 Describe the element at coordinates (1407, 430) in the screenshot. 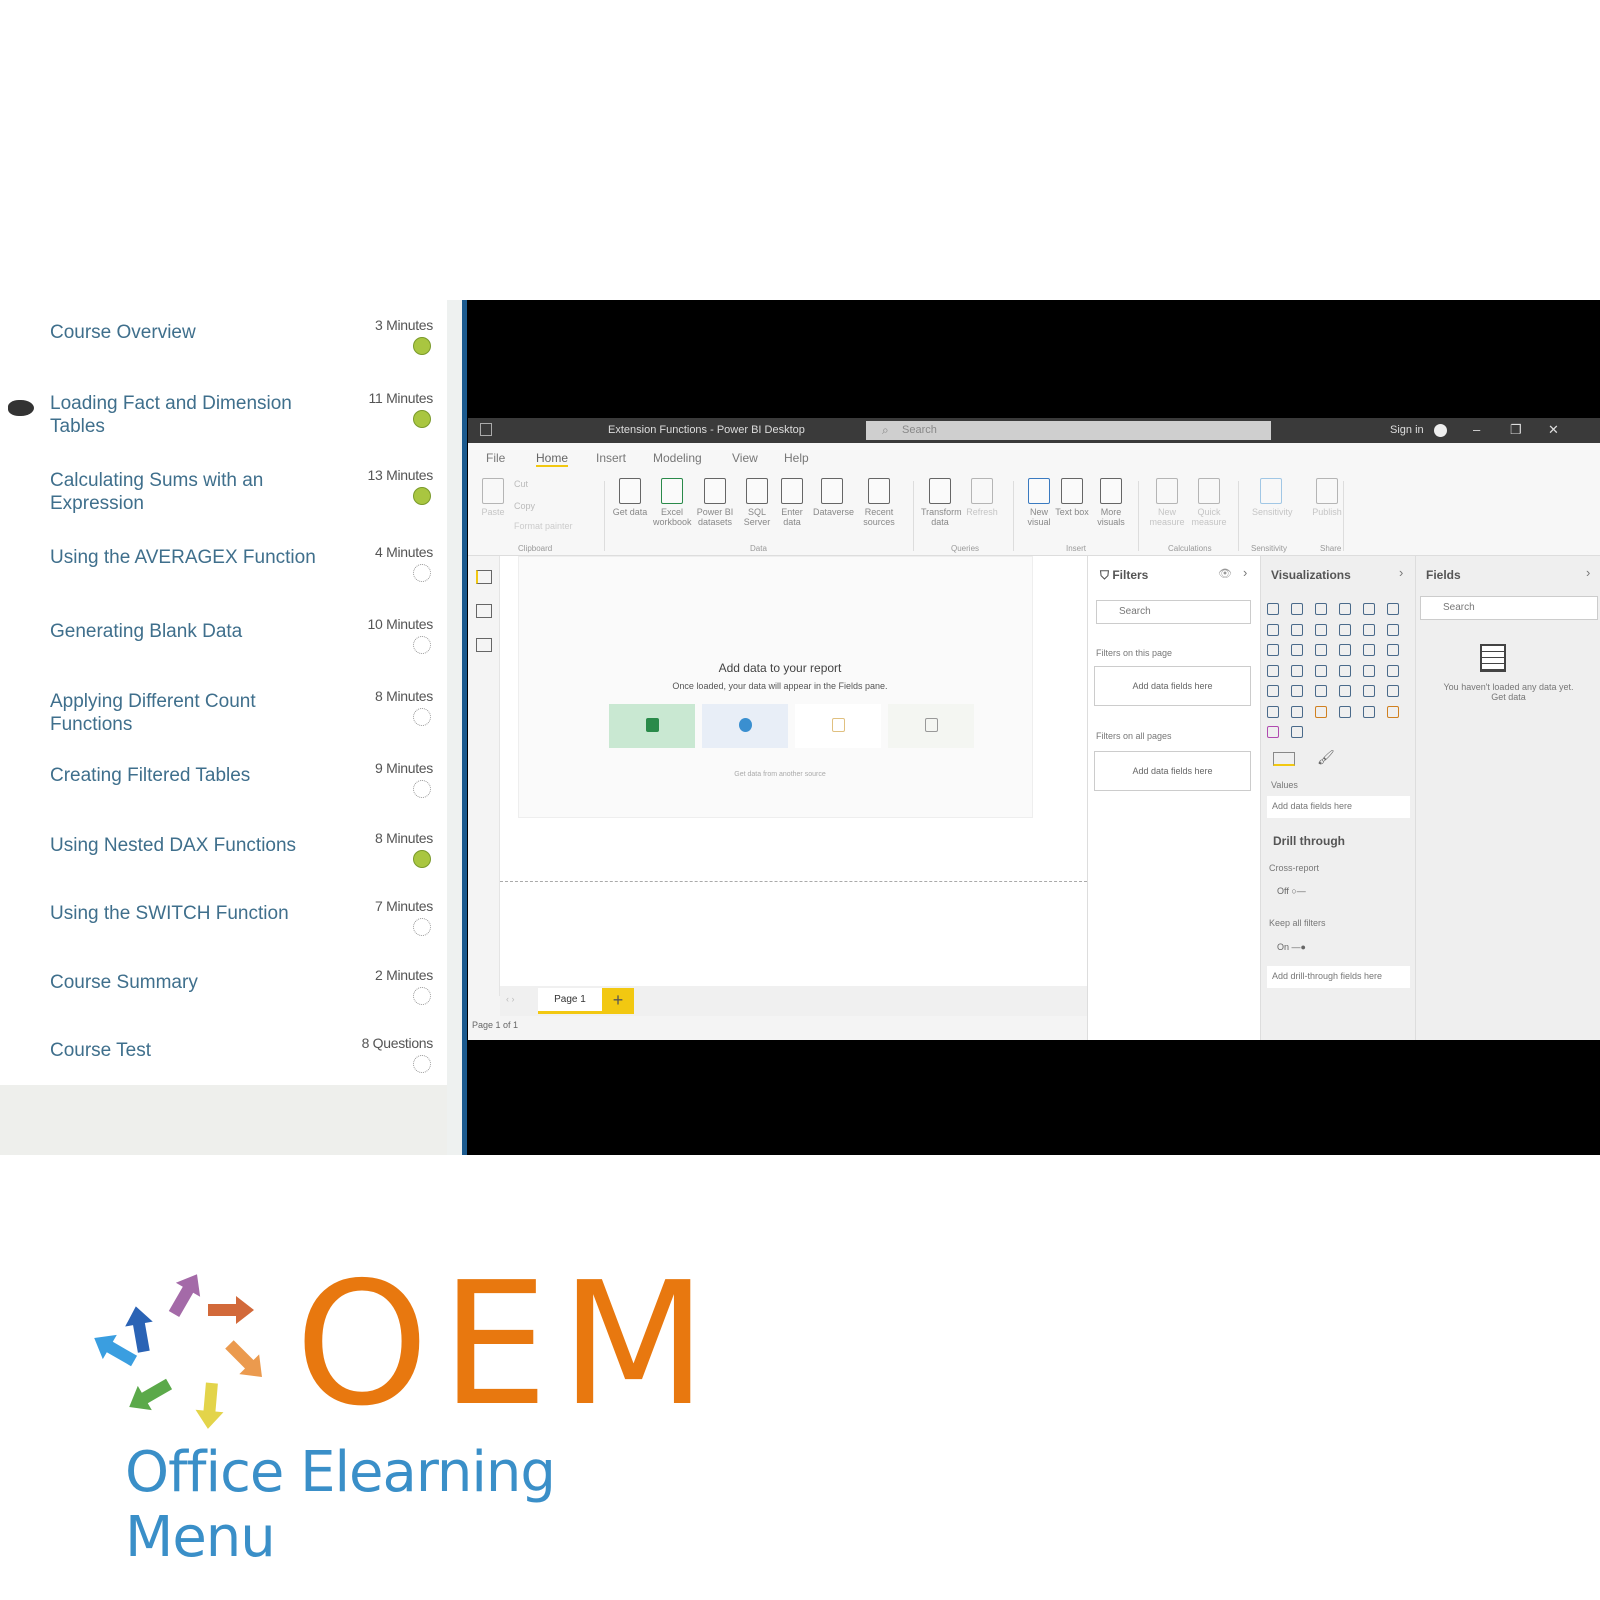

I see `sign-in-link: Sign in` at that location.